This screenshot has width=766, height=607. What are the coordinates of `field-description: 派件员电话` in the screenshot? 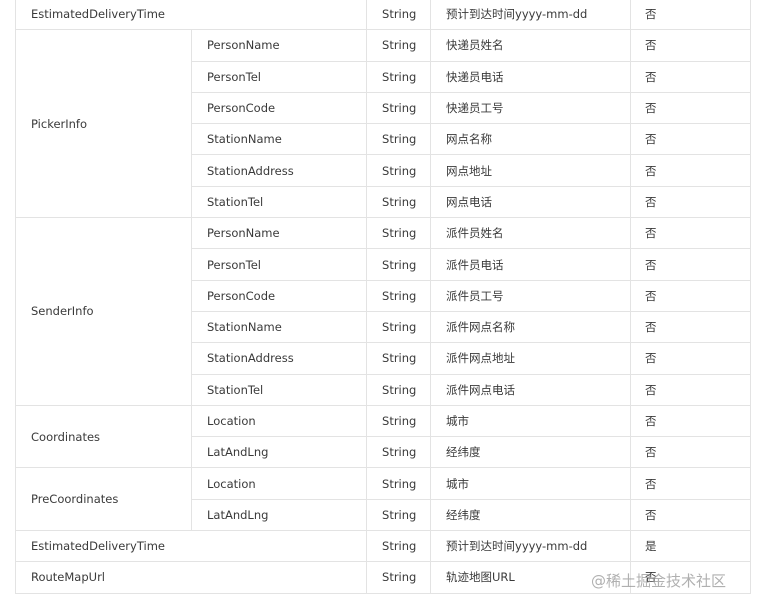 It's located at (531, 264).